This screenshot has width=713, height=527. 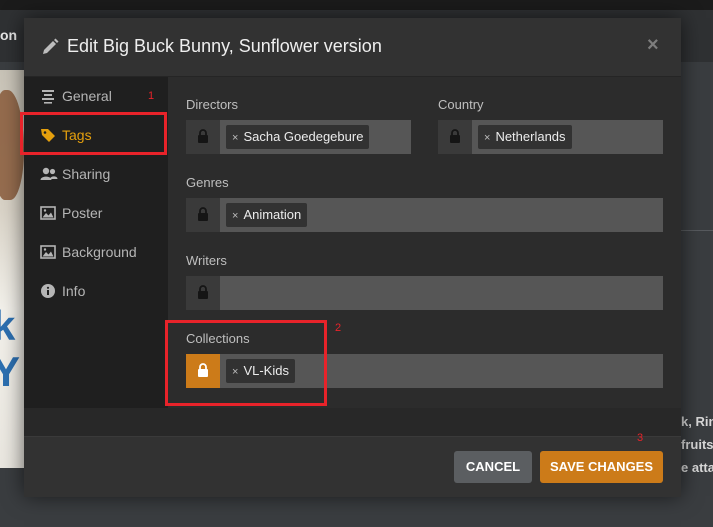 What do you see at coordinates (697, 467) in the screenshot?
I see `background-text-3: e atta` at bounding box center [697, 467].